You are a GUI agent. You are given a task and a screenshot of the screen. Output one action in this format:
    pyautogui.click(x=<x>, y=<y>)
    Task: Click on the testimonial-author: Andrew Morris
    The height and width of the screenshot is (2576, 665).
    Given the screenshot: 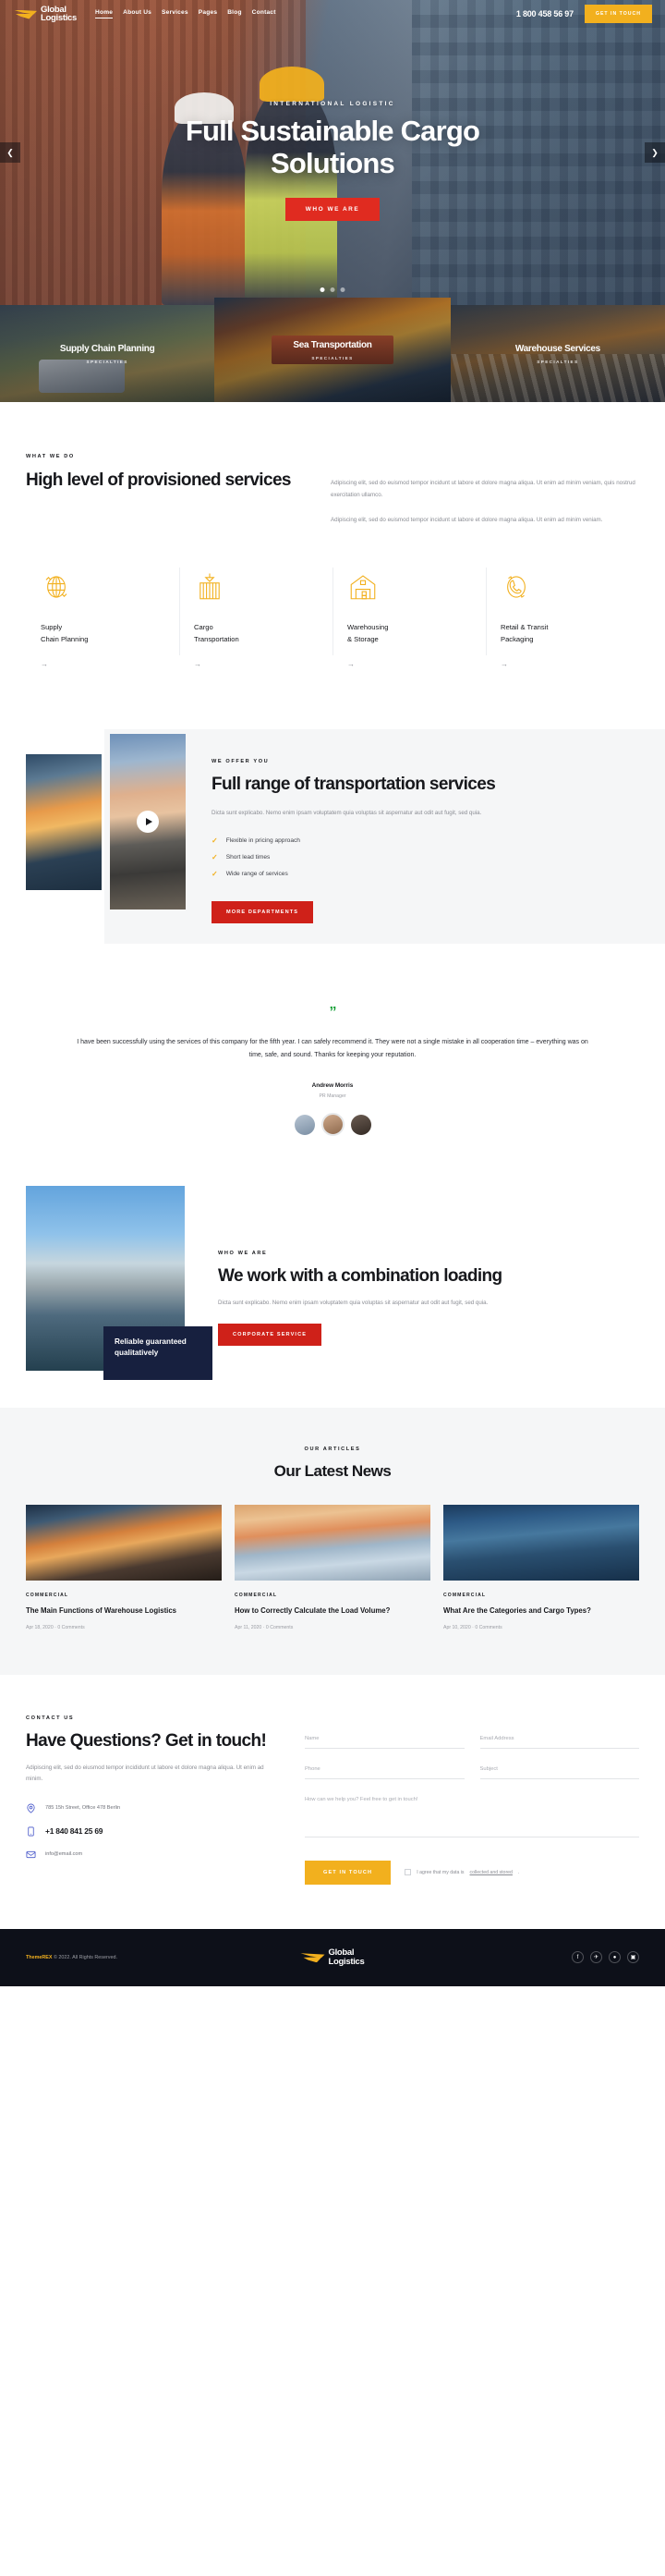 What is the action you would take?
    pyautogui.click(x=332, y=1085)
    